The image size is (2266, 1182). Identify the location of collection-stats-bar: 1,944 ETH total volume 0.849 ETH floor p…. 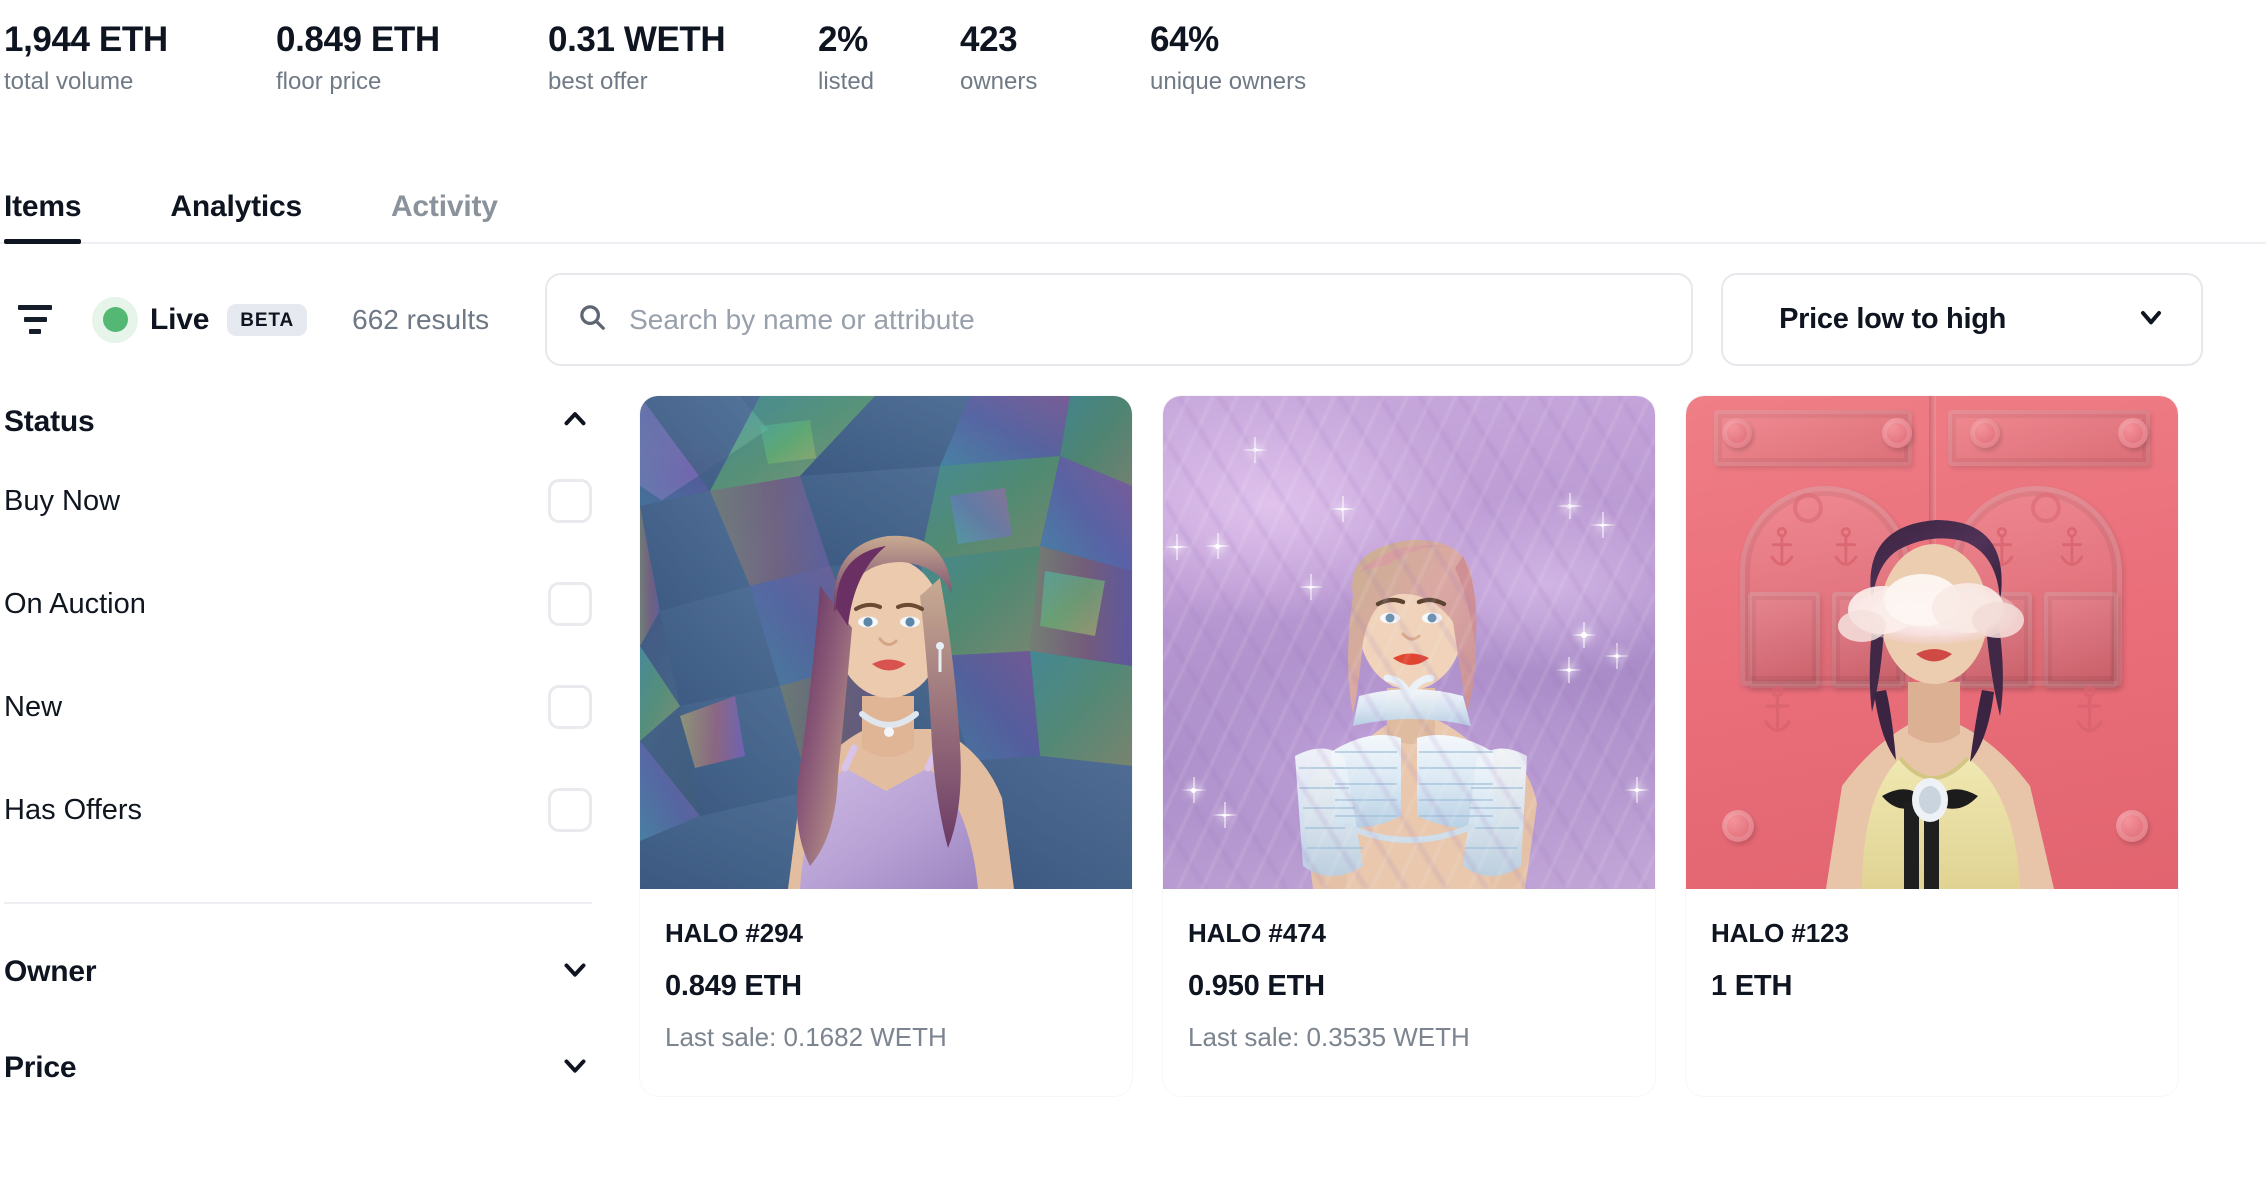
(1133, 50).